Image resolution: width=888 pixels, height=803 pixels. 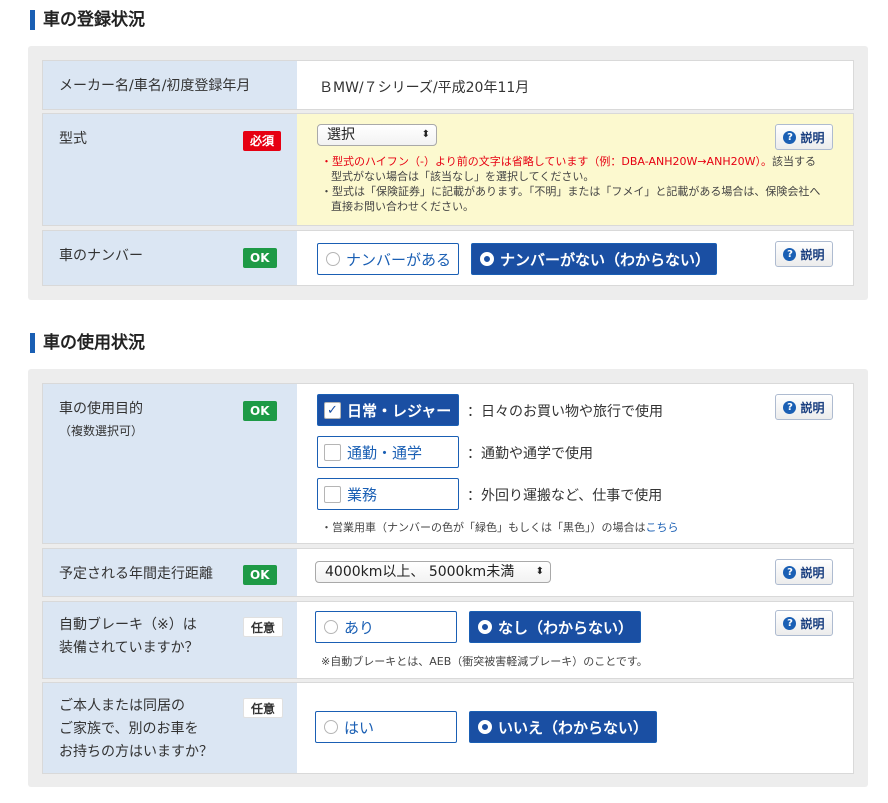 I want to click on brake-option-yes: あり, so click(x=386, y=627).